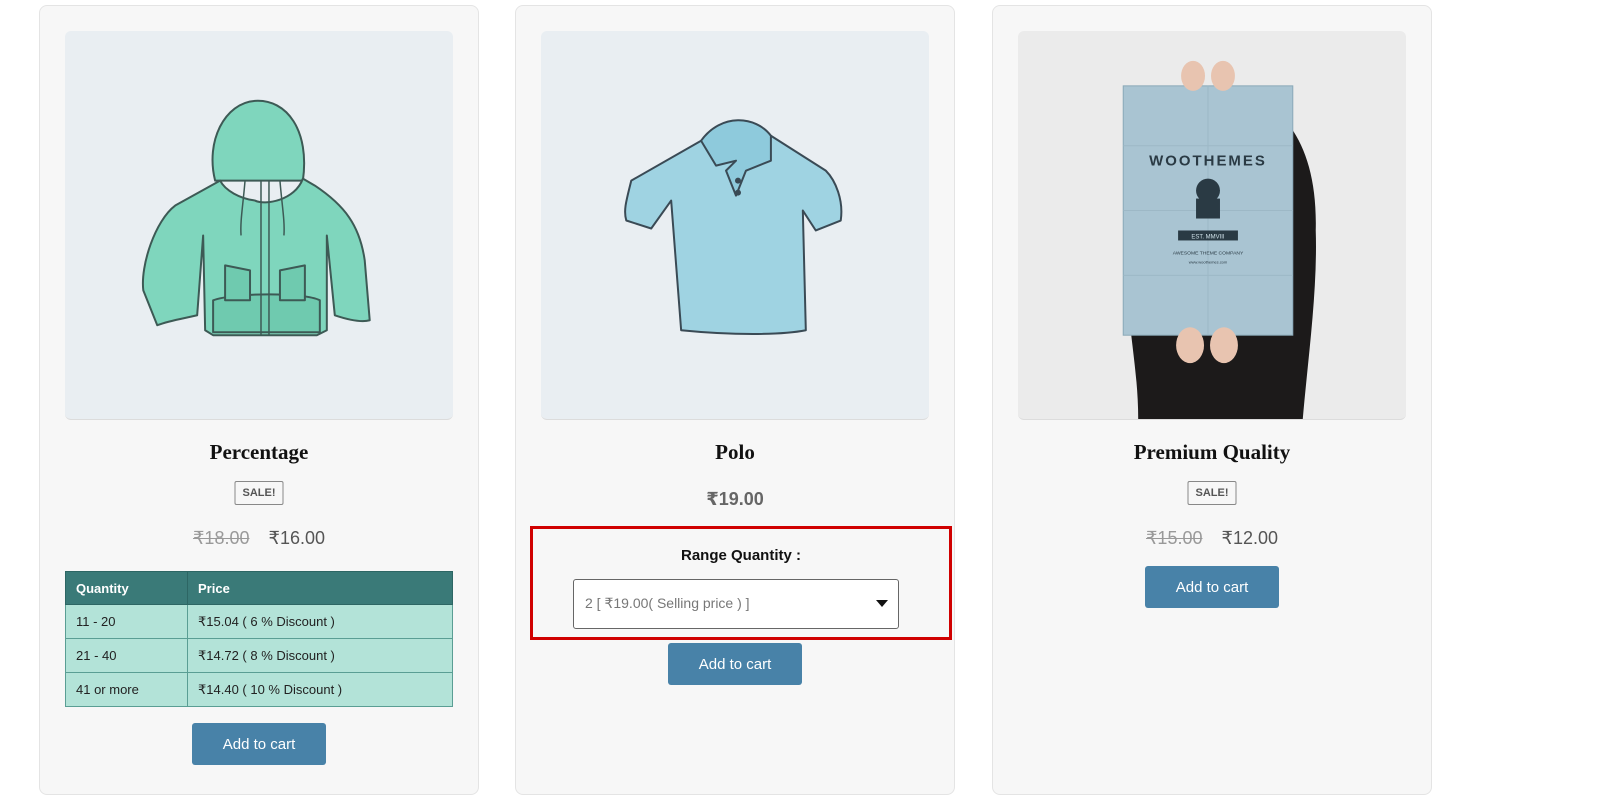 This screenshot has height=795, width=1618. Describe the element at coordinates (667, 603) in the screenshot. I see `selected-option: 2 [ ₹19.00( Selling price ) ]` at that location.